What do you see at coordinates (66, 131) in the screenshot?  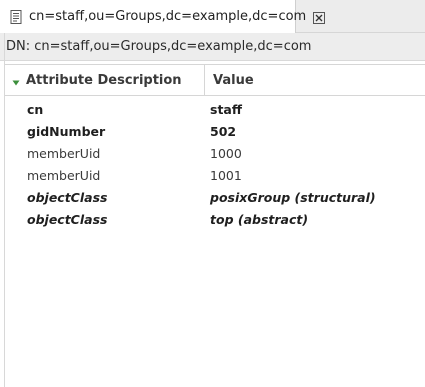 I see `attribute-cell: gidNumber` at bounding box center [66, 131].